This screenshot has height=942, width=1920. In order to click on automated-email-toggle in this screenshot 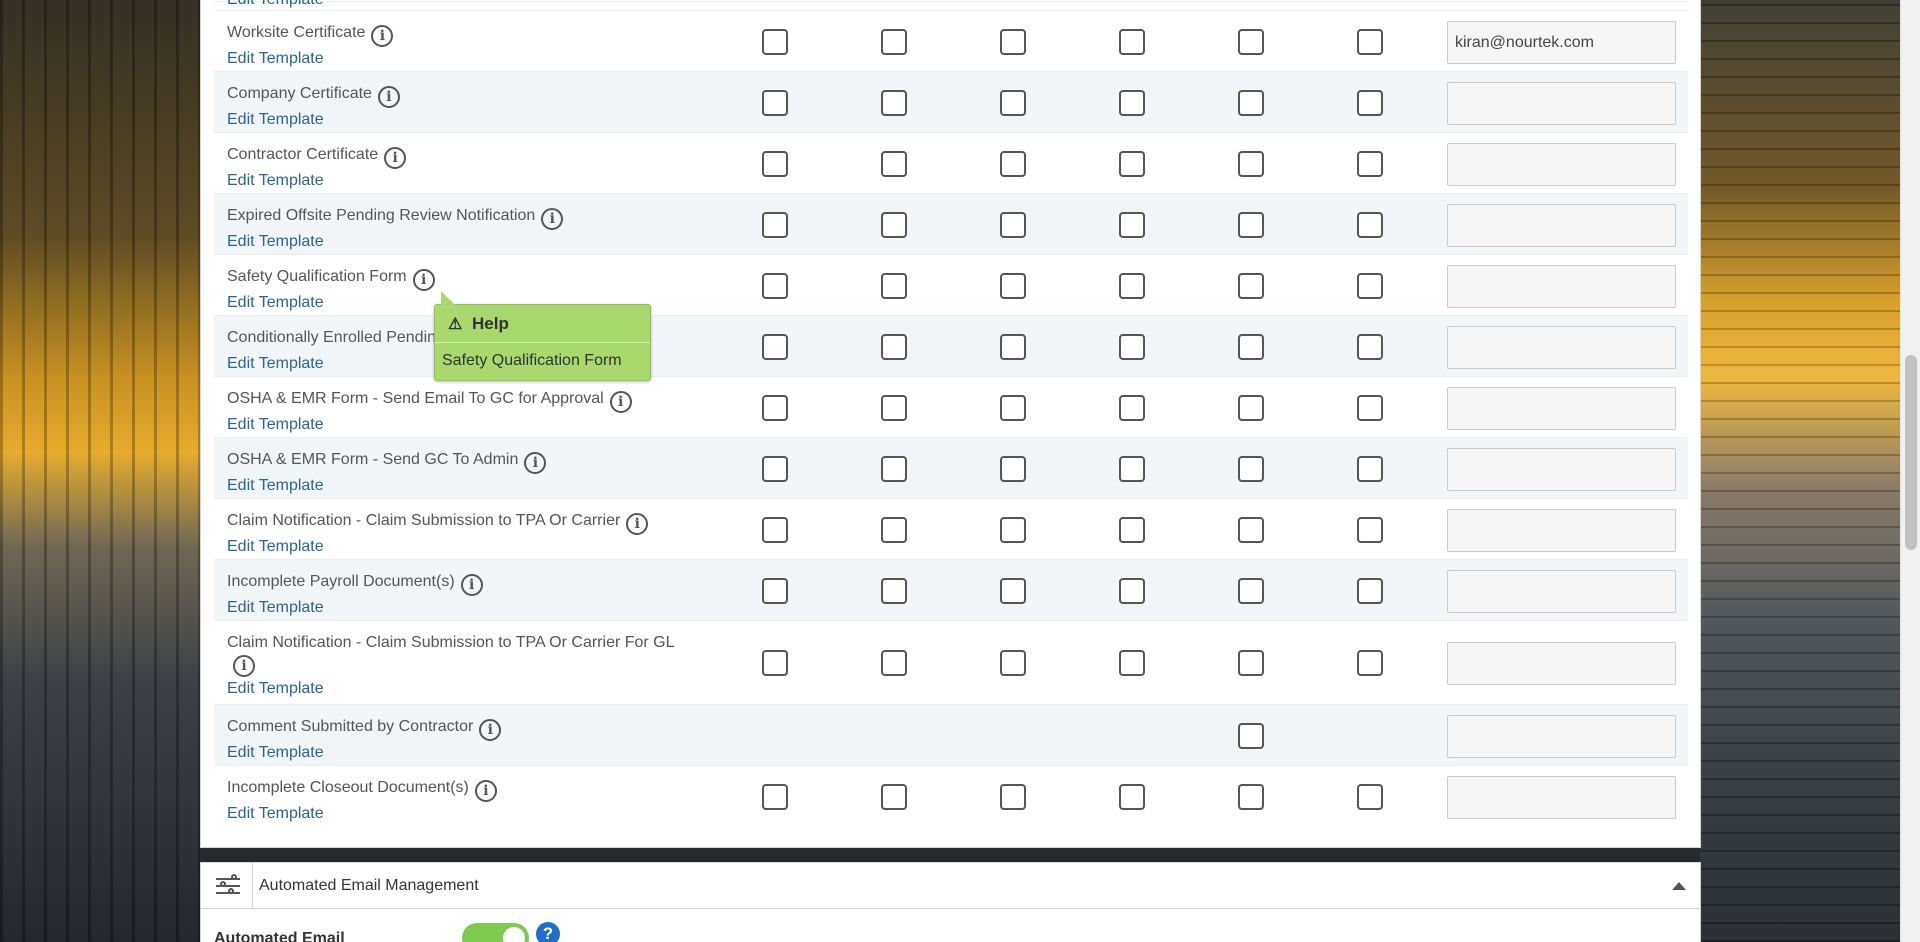, I will do `click(495, 932)`.